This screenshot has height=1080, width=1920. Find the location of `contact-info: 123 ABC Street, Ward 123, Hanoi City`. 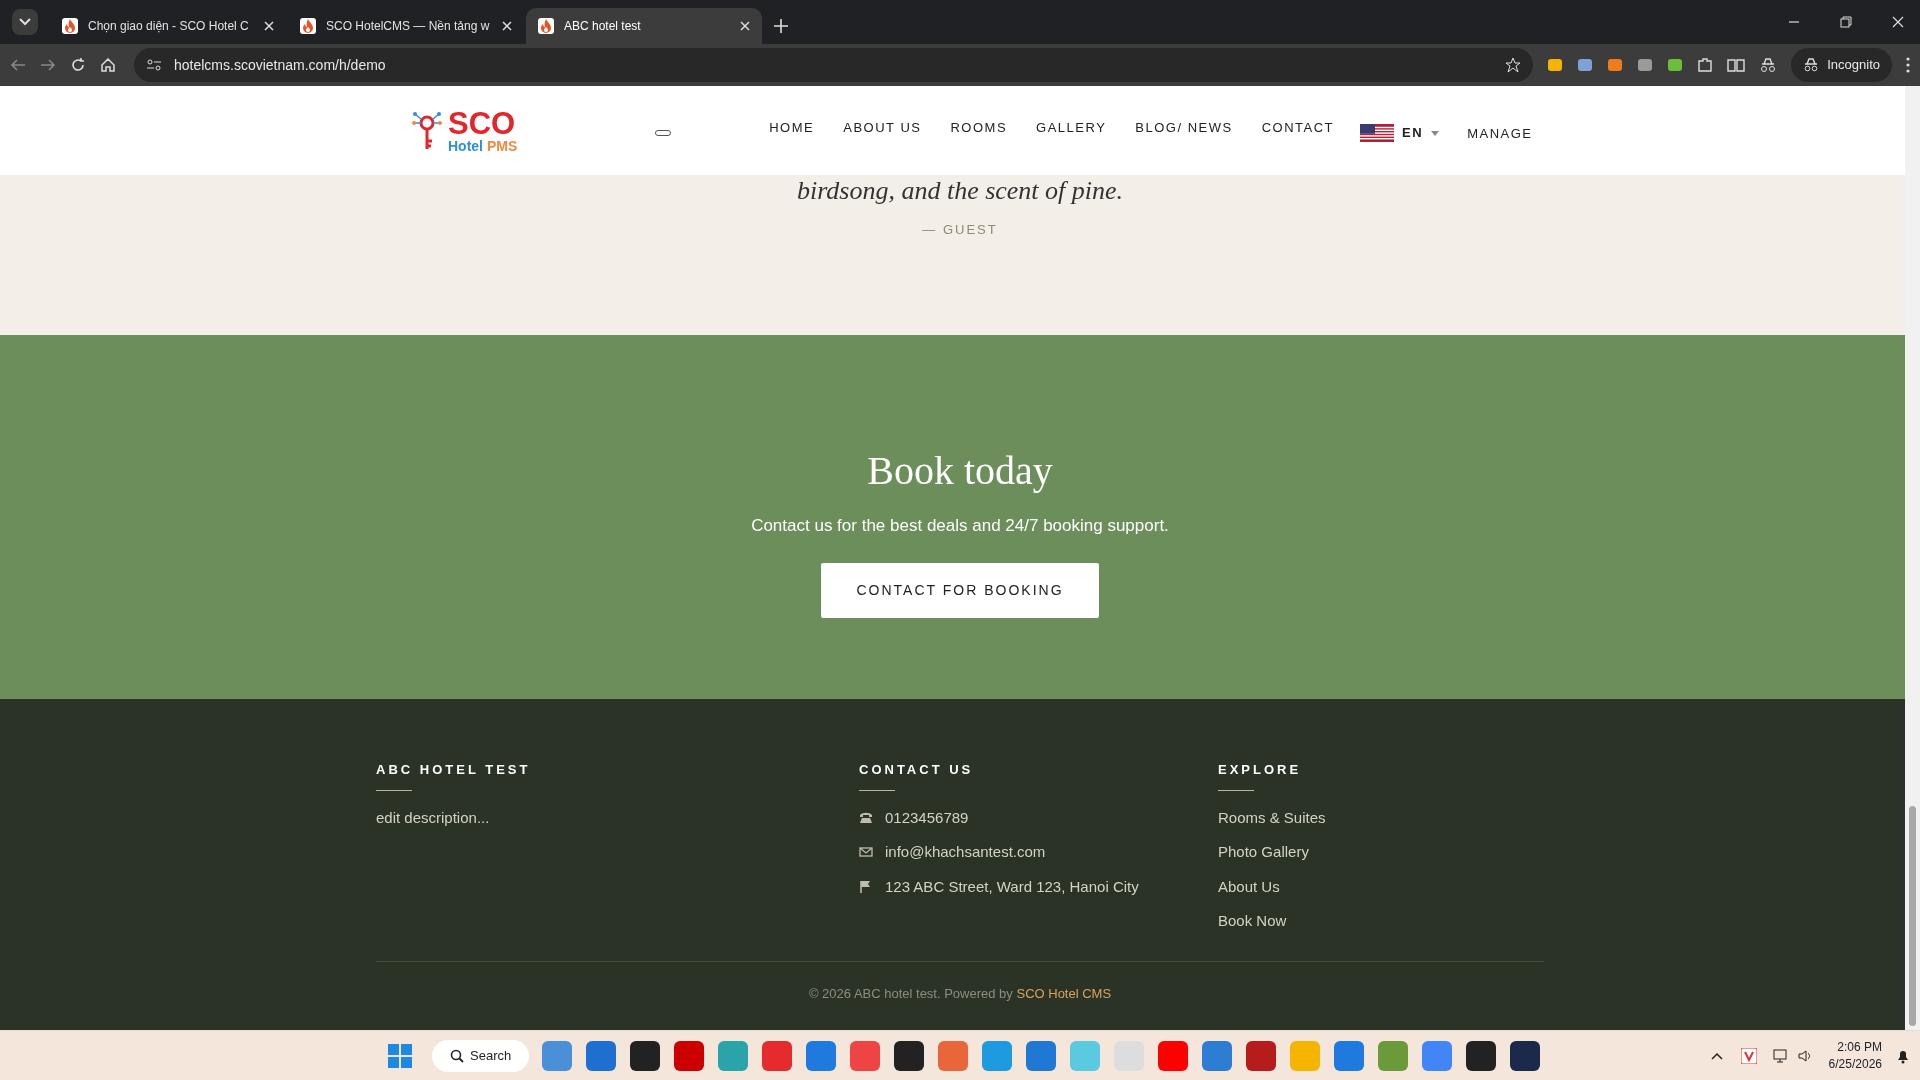

contact-info: 123 ABC Street, Ward 123, Hanoi City is located at coordinates (1012, 886).